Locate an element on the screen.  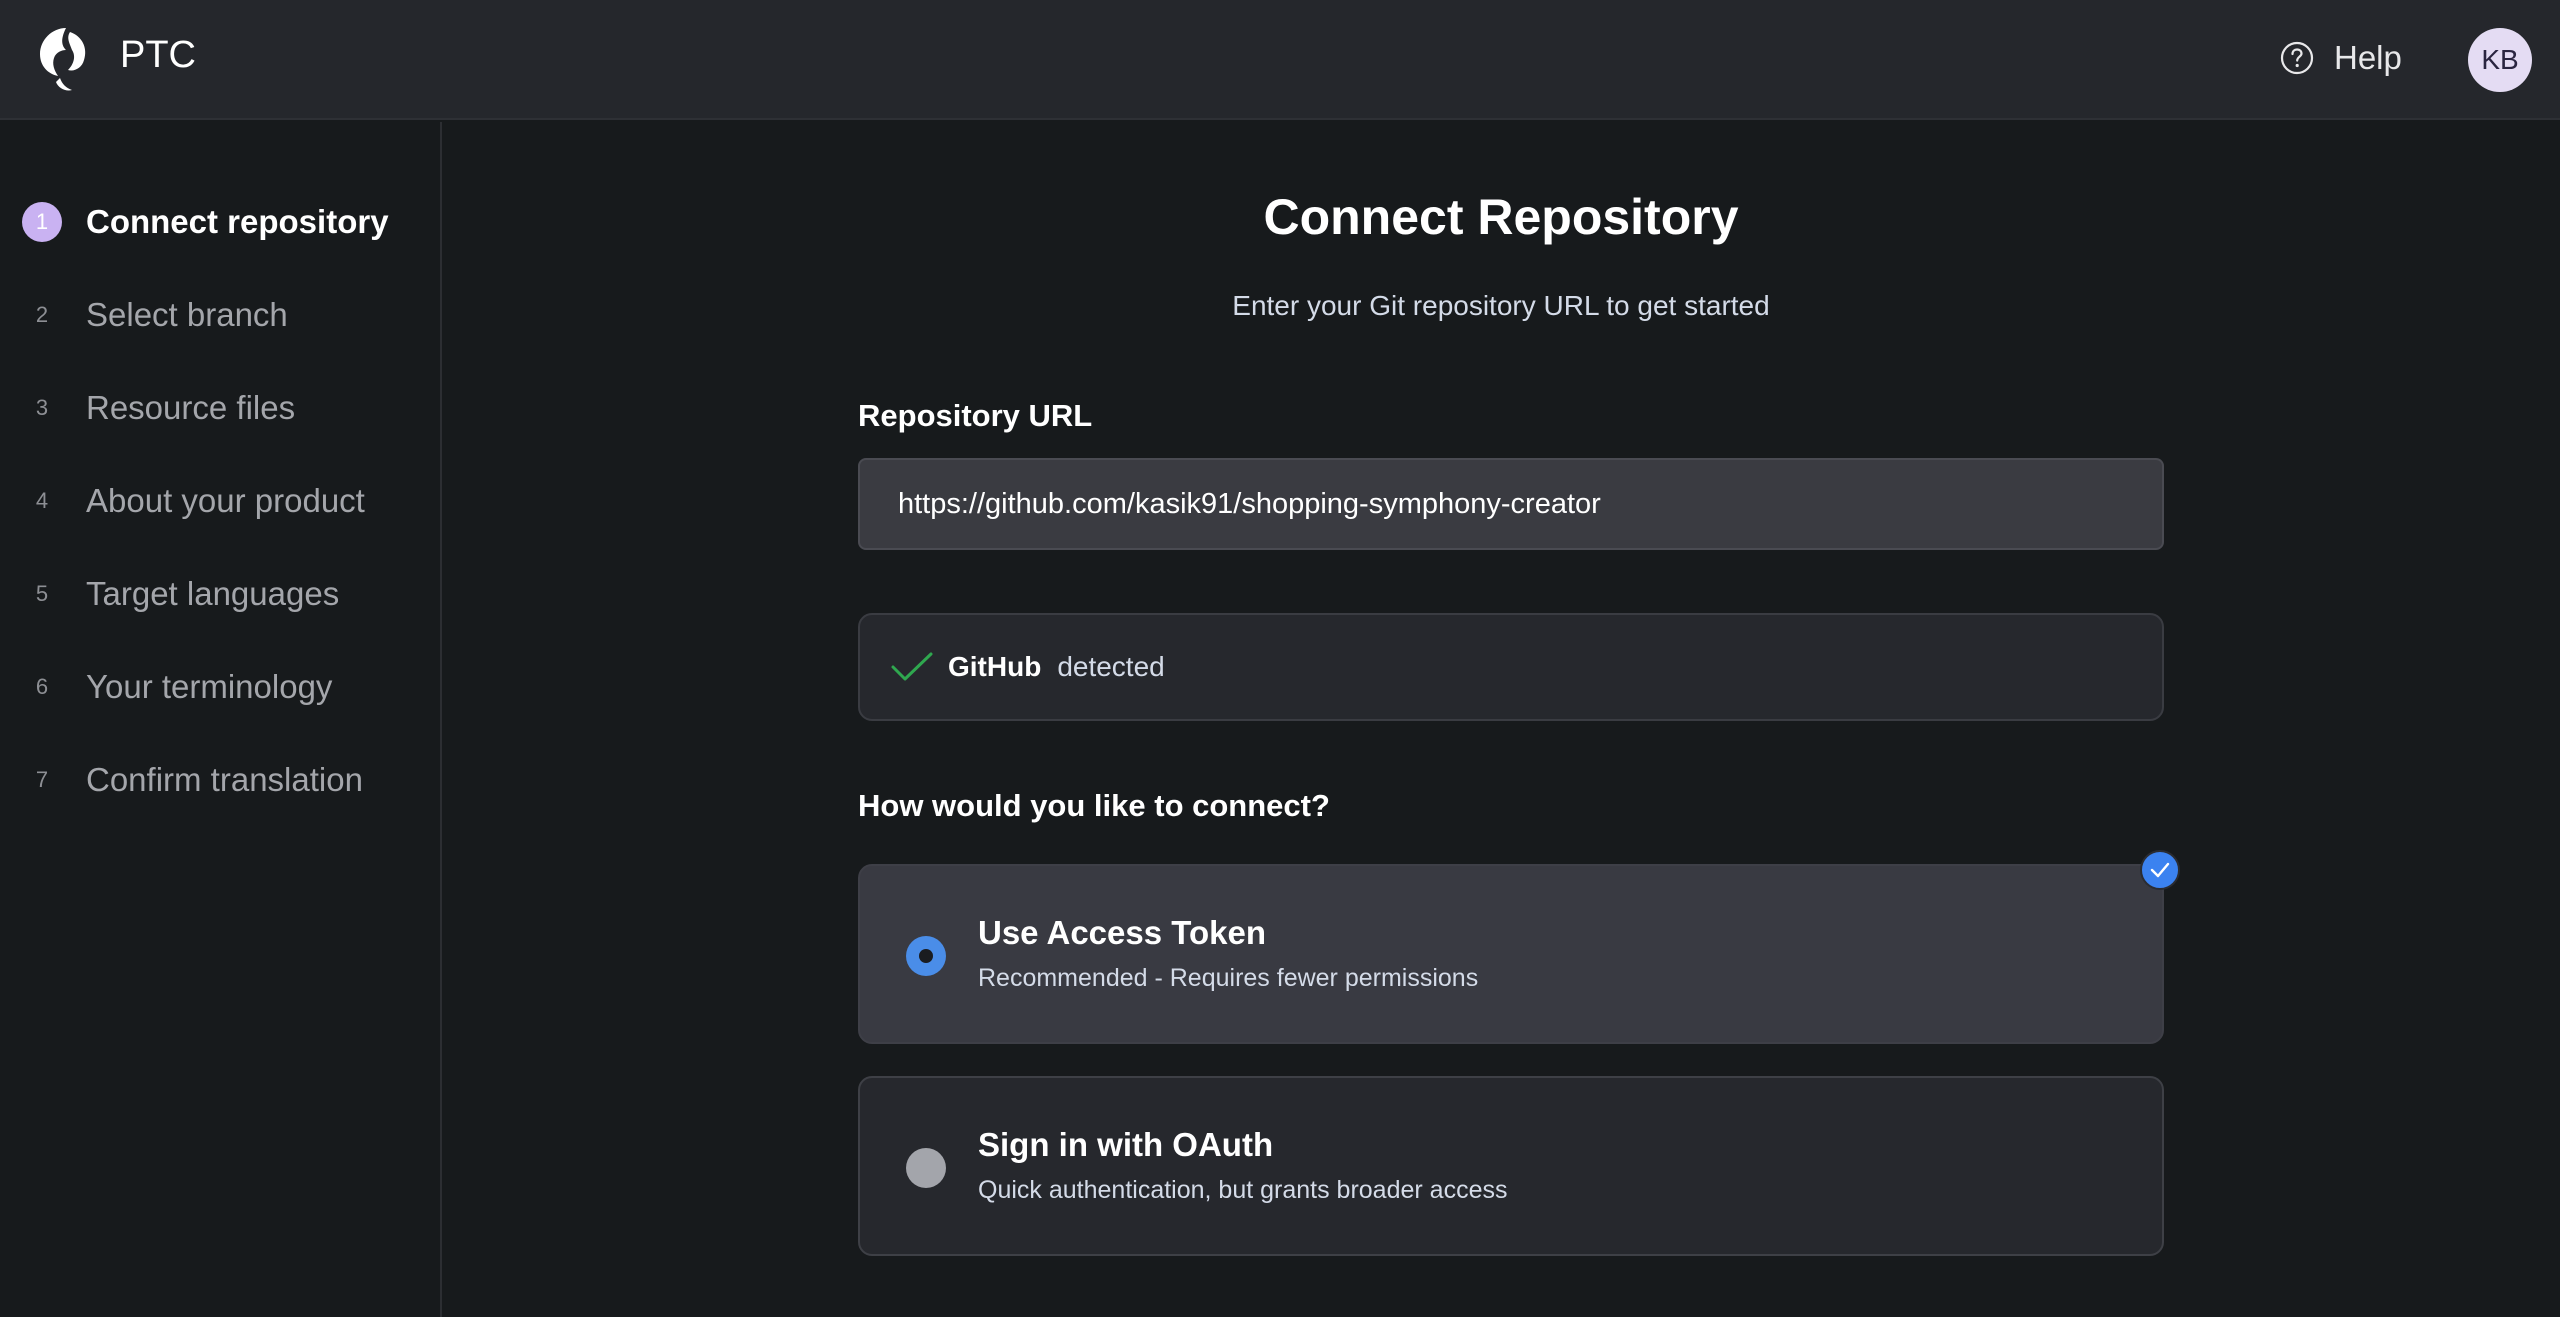
option-title: Sign in with OAuth is located at coordinates (1126, 1144).